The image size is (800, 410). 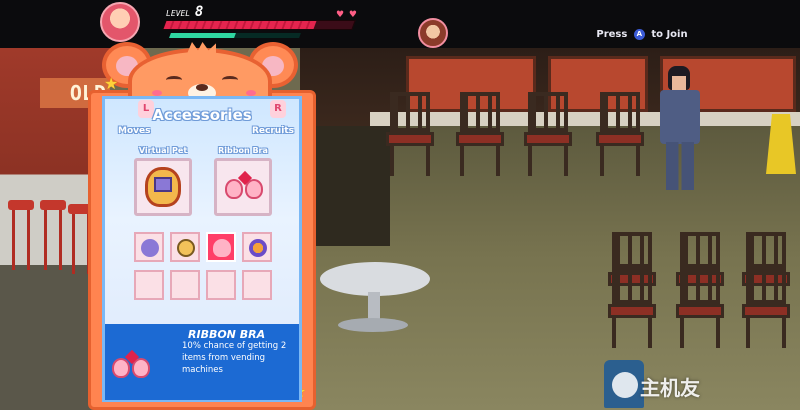 I want to click on join-to-join-text: to Join, so click(x=669, y=34).